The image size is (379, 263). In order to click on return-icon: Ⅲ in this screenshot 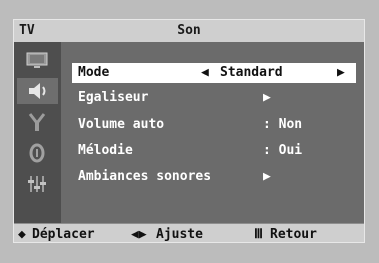, I will do `click(258, 234)`.